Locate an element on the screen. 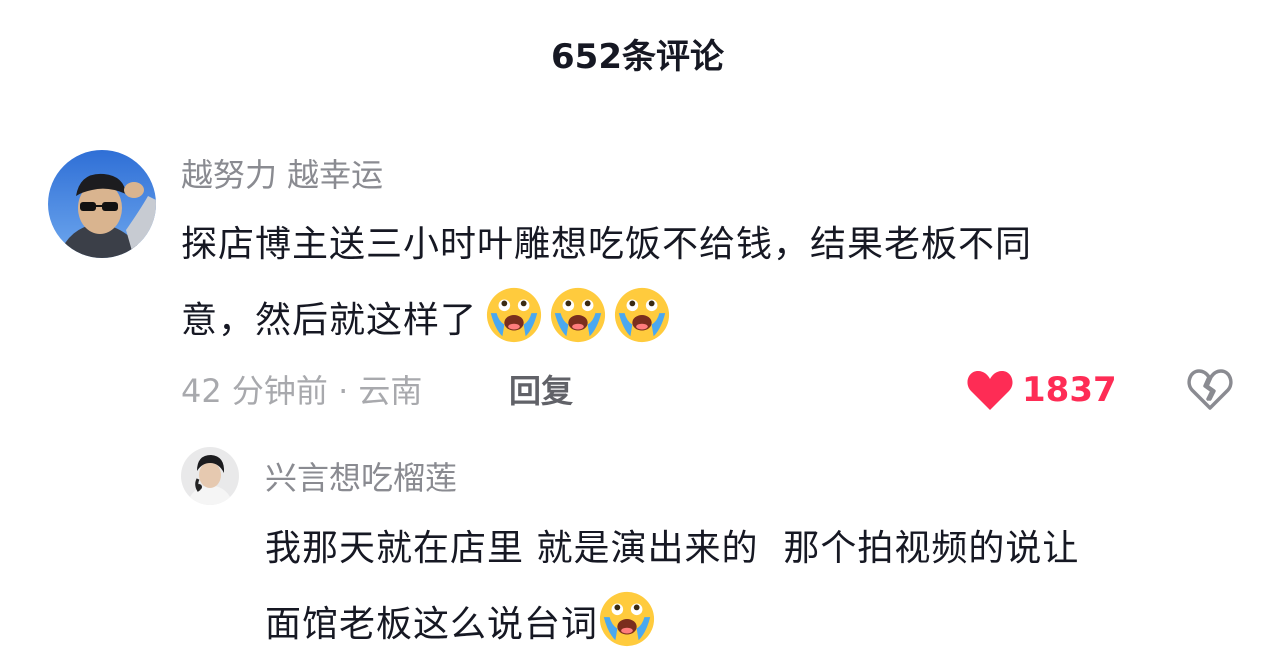 The width and height of the screenshot is (1275, 664). comment-text-line: 探店博主送三小时叶雕想吃饭不给钱，结果老板不同 is located at coordinates (607, 244).